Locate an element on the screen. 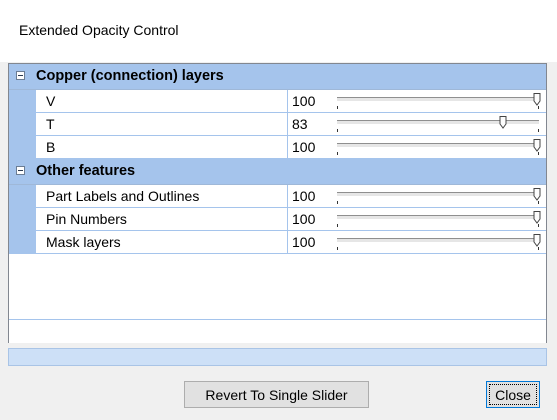 The width and height of the screenshot is (557, 420). opacity-value: 83 is located at coordinates (300, 124).